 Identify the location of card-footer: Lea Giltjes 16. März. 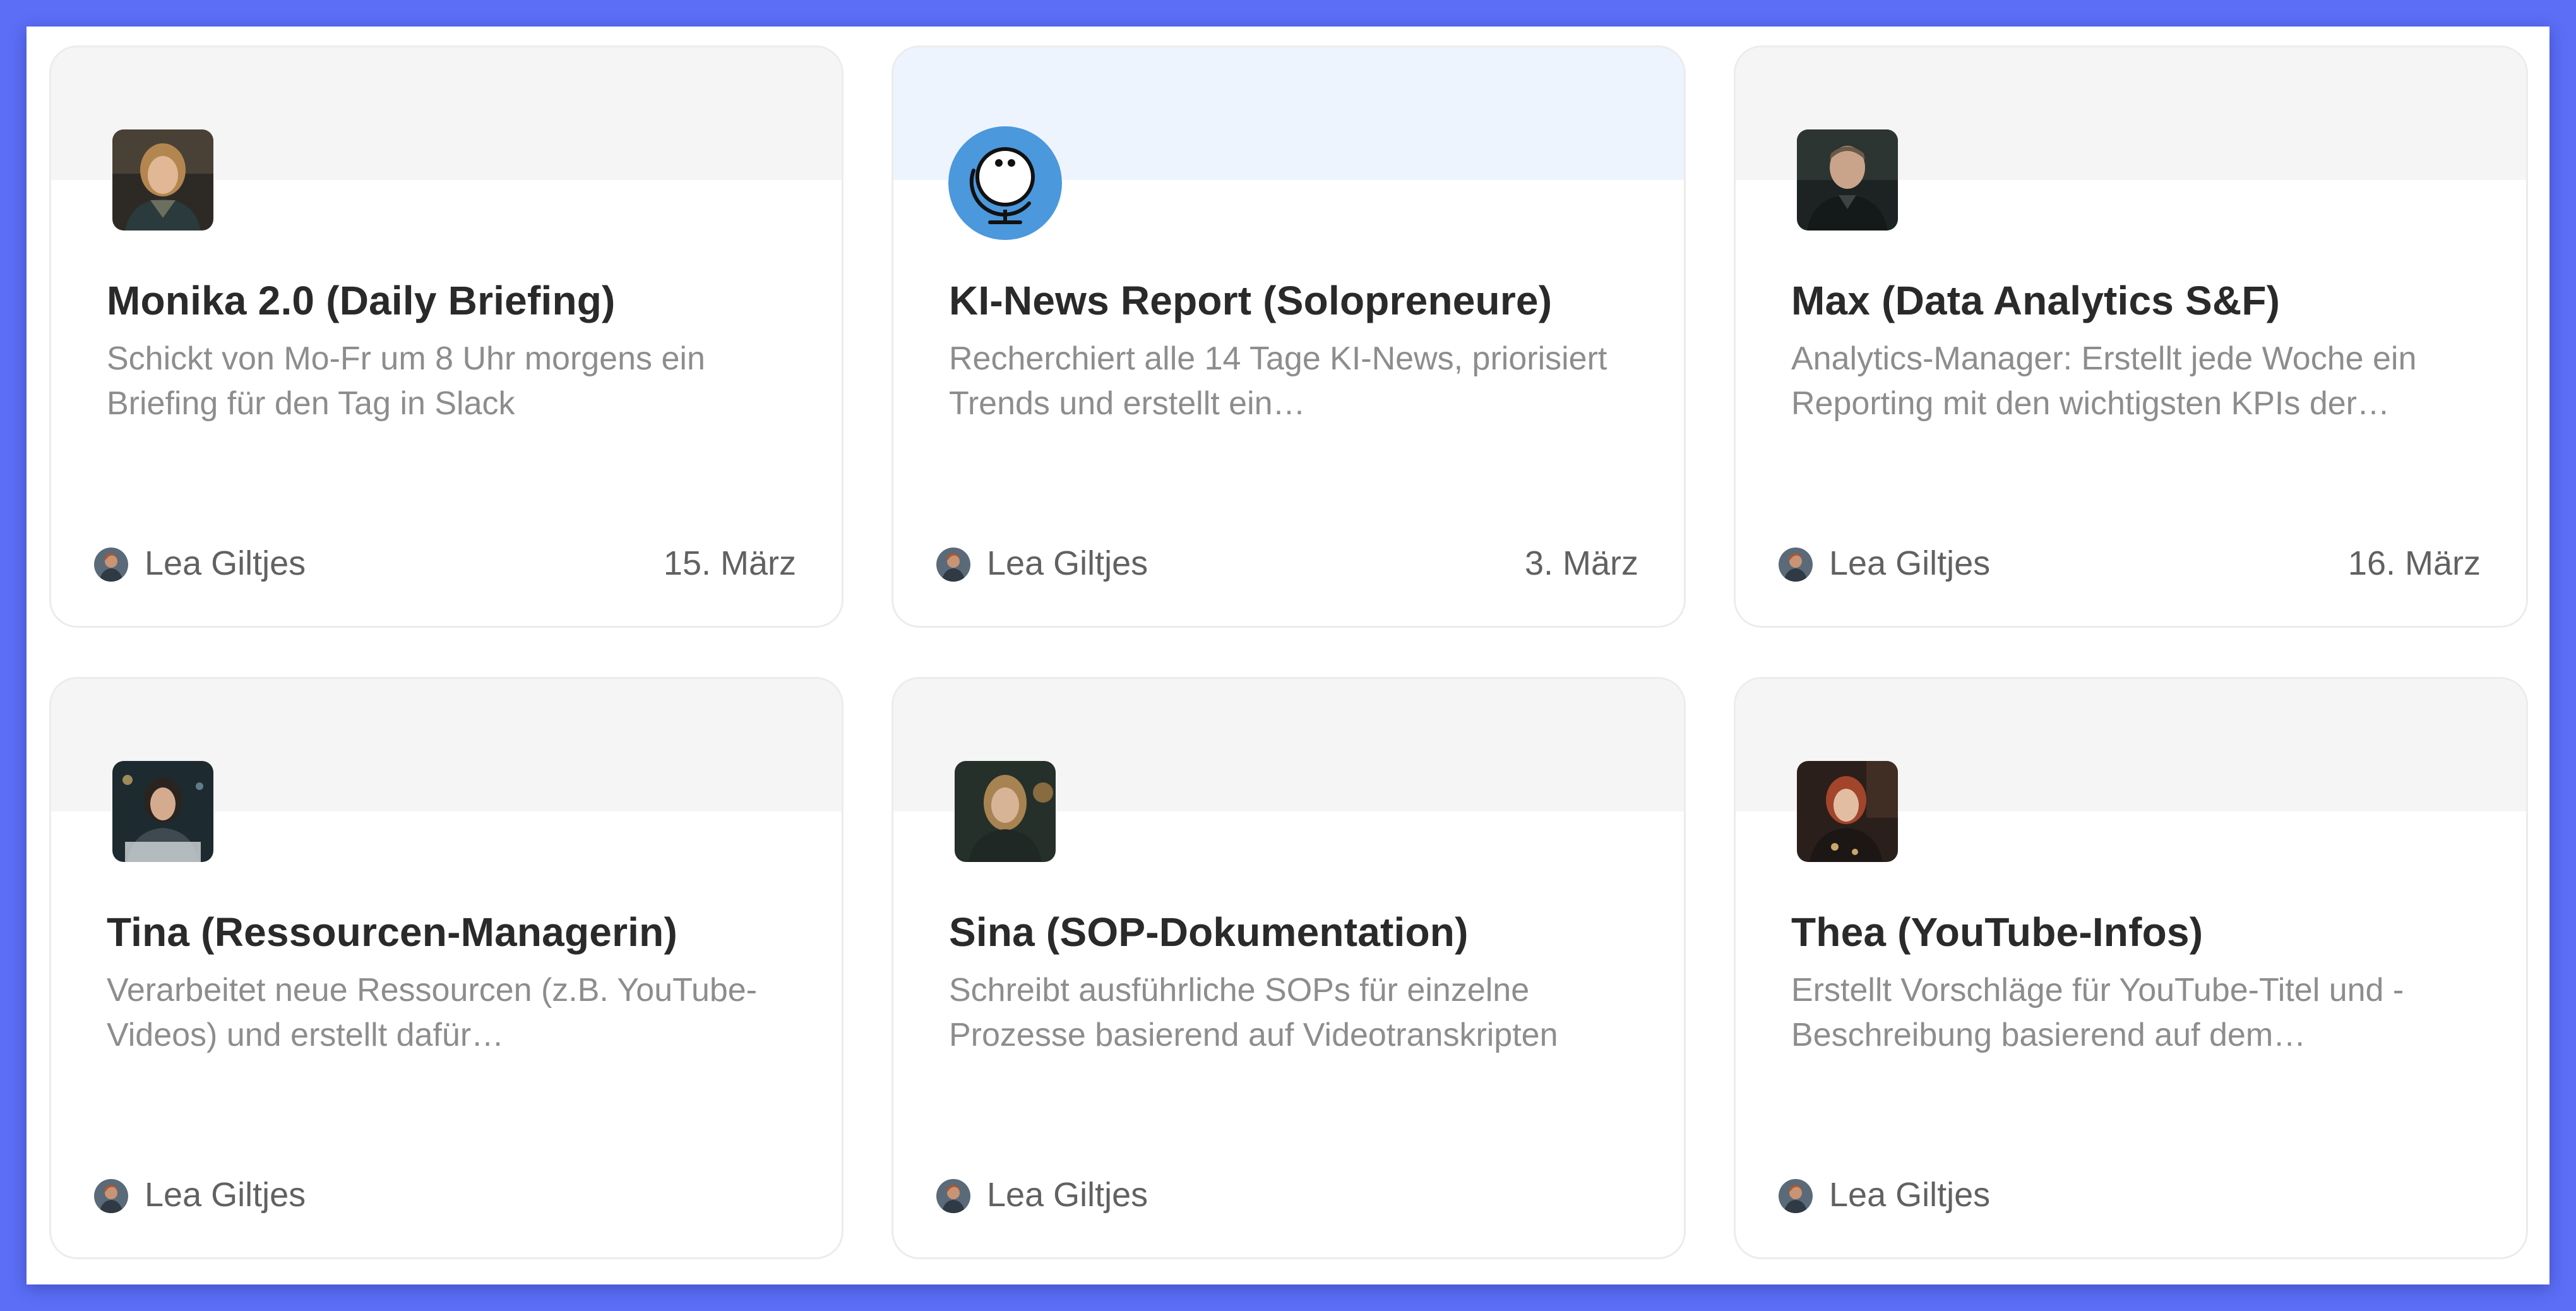
(2130, 564).